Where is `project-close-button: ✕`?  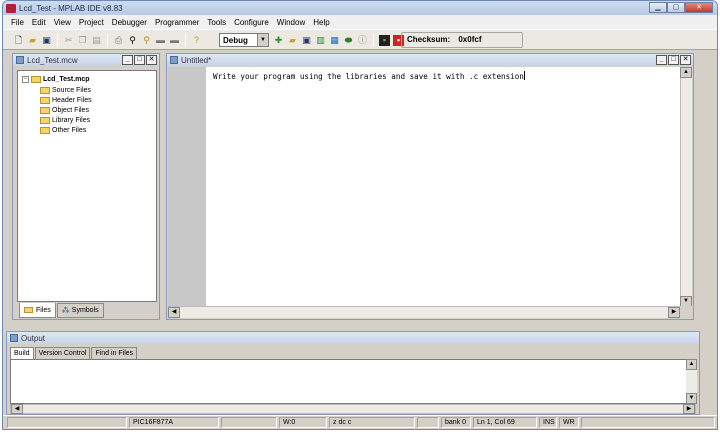
project-close-button: ✕ is located at coordinates (151, 60).